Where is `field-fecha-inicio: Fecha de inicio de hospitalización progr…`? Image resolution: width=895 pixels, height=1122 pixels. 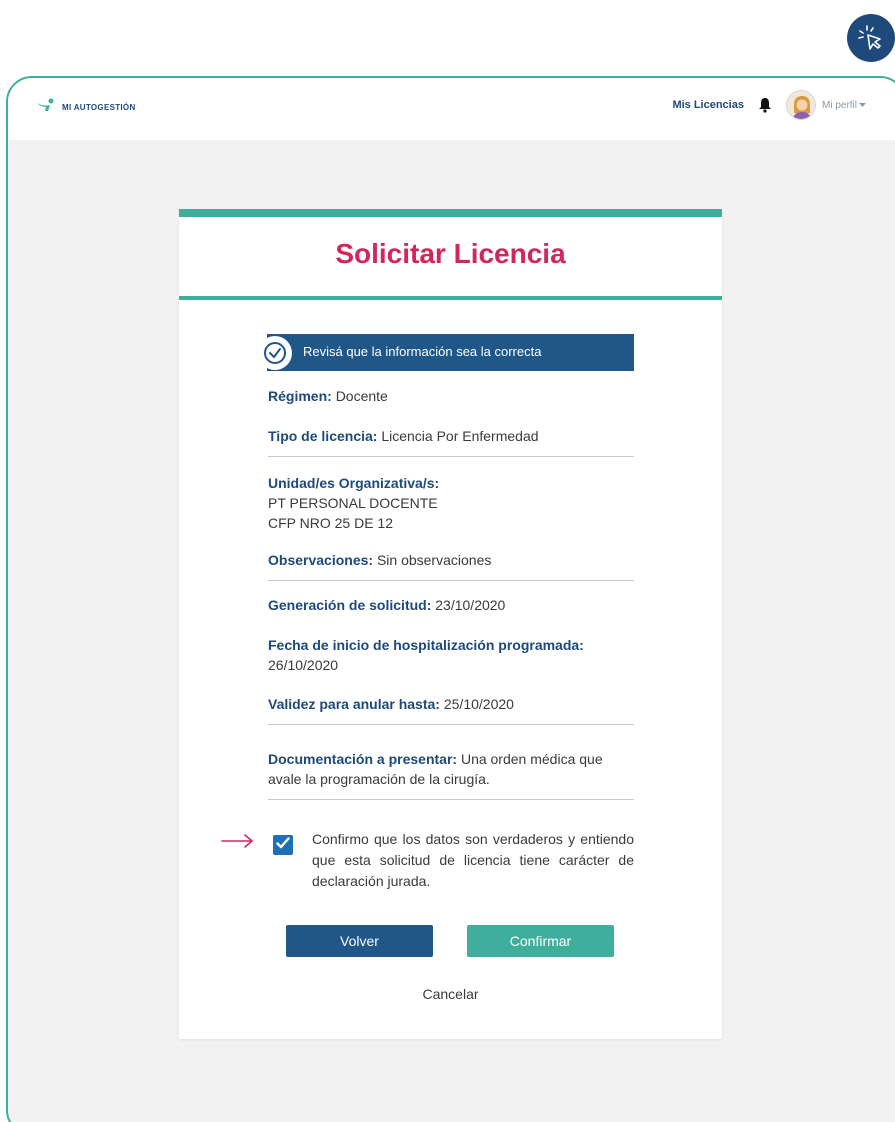 field-fecha-inicio: Fecha de inicio de hospitalización progr… is located at coordinates (451, 655).